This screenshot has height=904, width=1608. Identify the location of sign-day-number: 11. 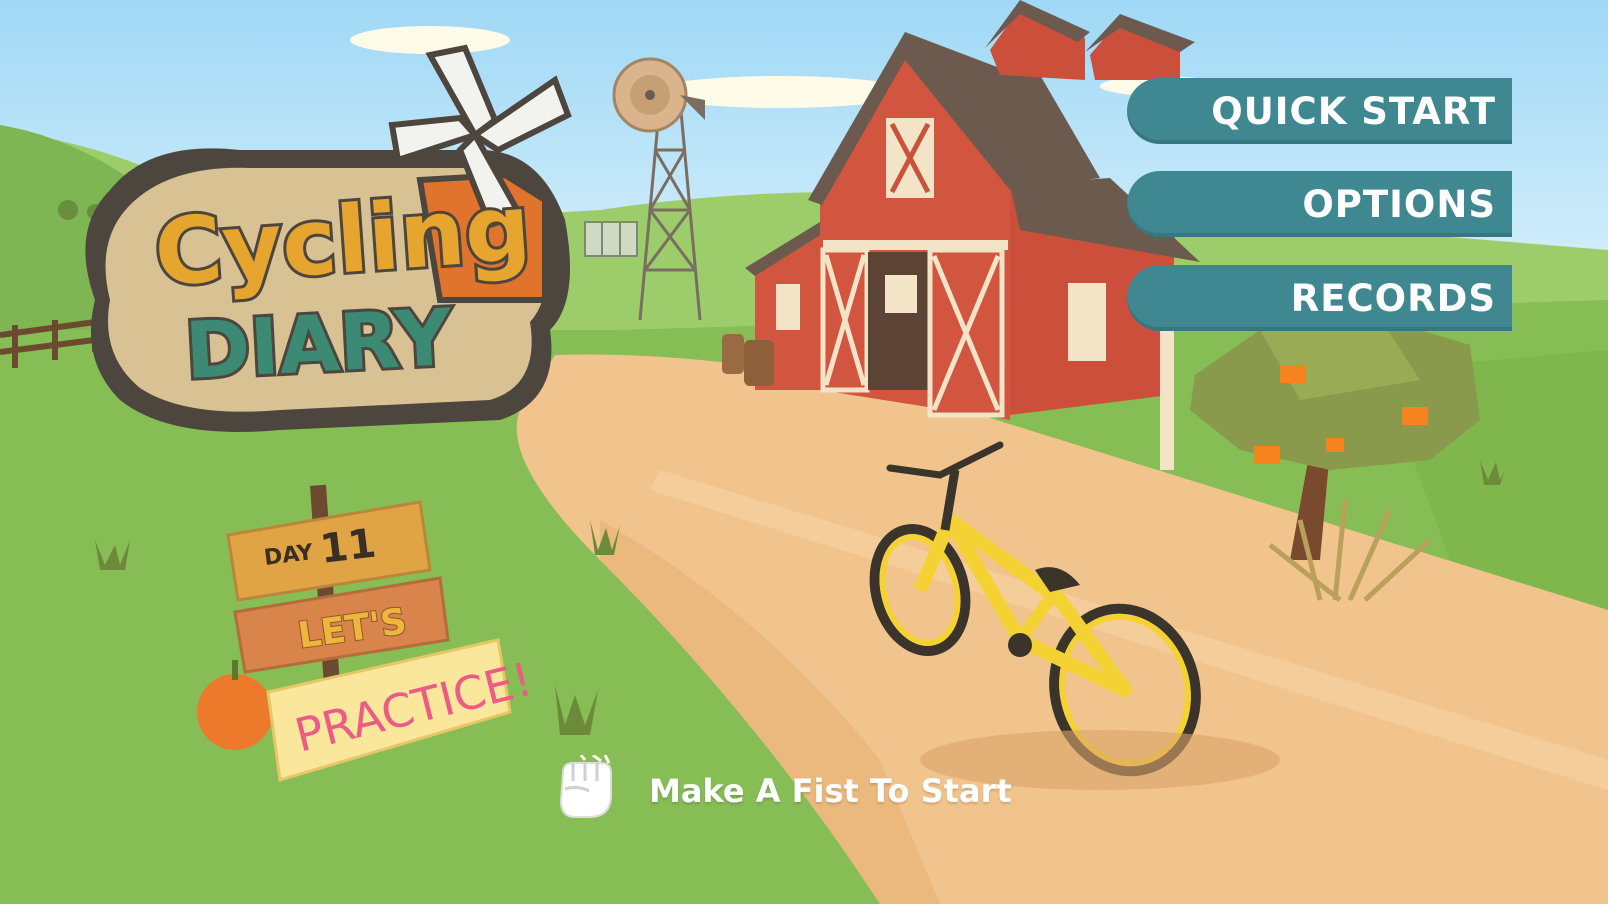
(348, 546).